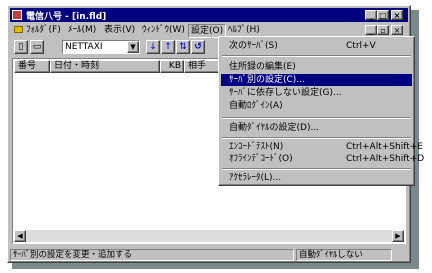 The image size is (432, 273). Describe the element at coordinates (84, 47) in the screenshot. I see `server-combo-value: NETTAXI` at that location.